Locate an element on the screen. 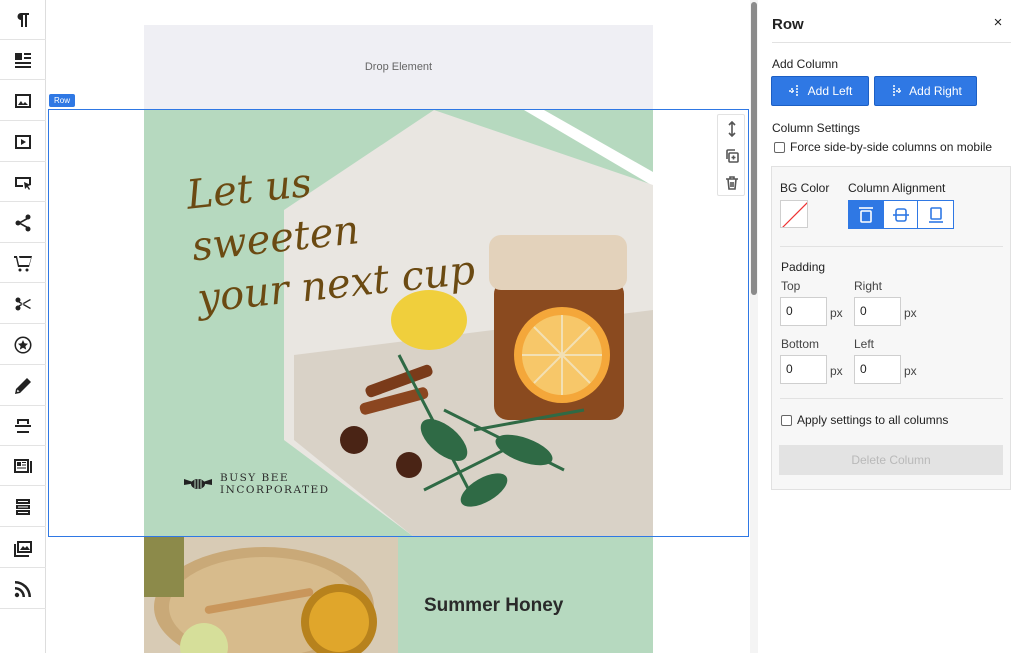 The image size is (1024, 653). padding-top-label: Top is located at coordinates (791, 286).